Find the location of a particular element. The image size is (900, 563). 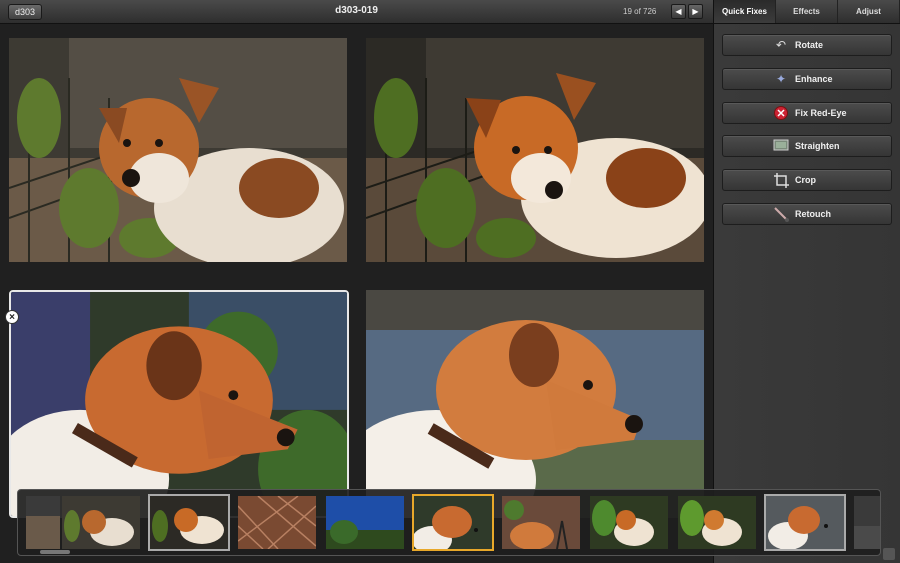

retouch-brush-icon is located at coordinates (781, 214).